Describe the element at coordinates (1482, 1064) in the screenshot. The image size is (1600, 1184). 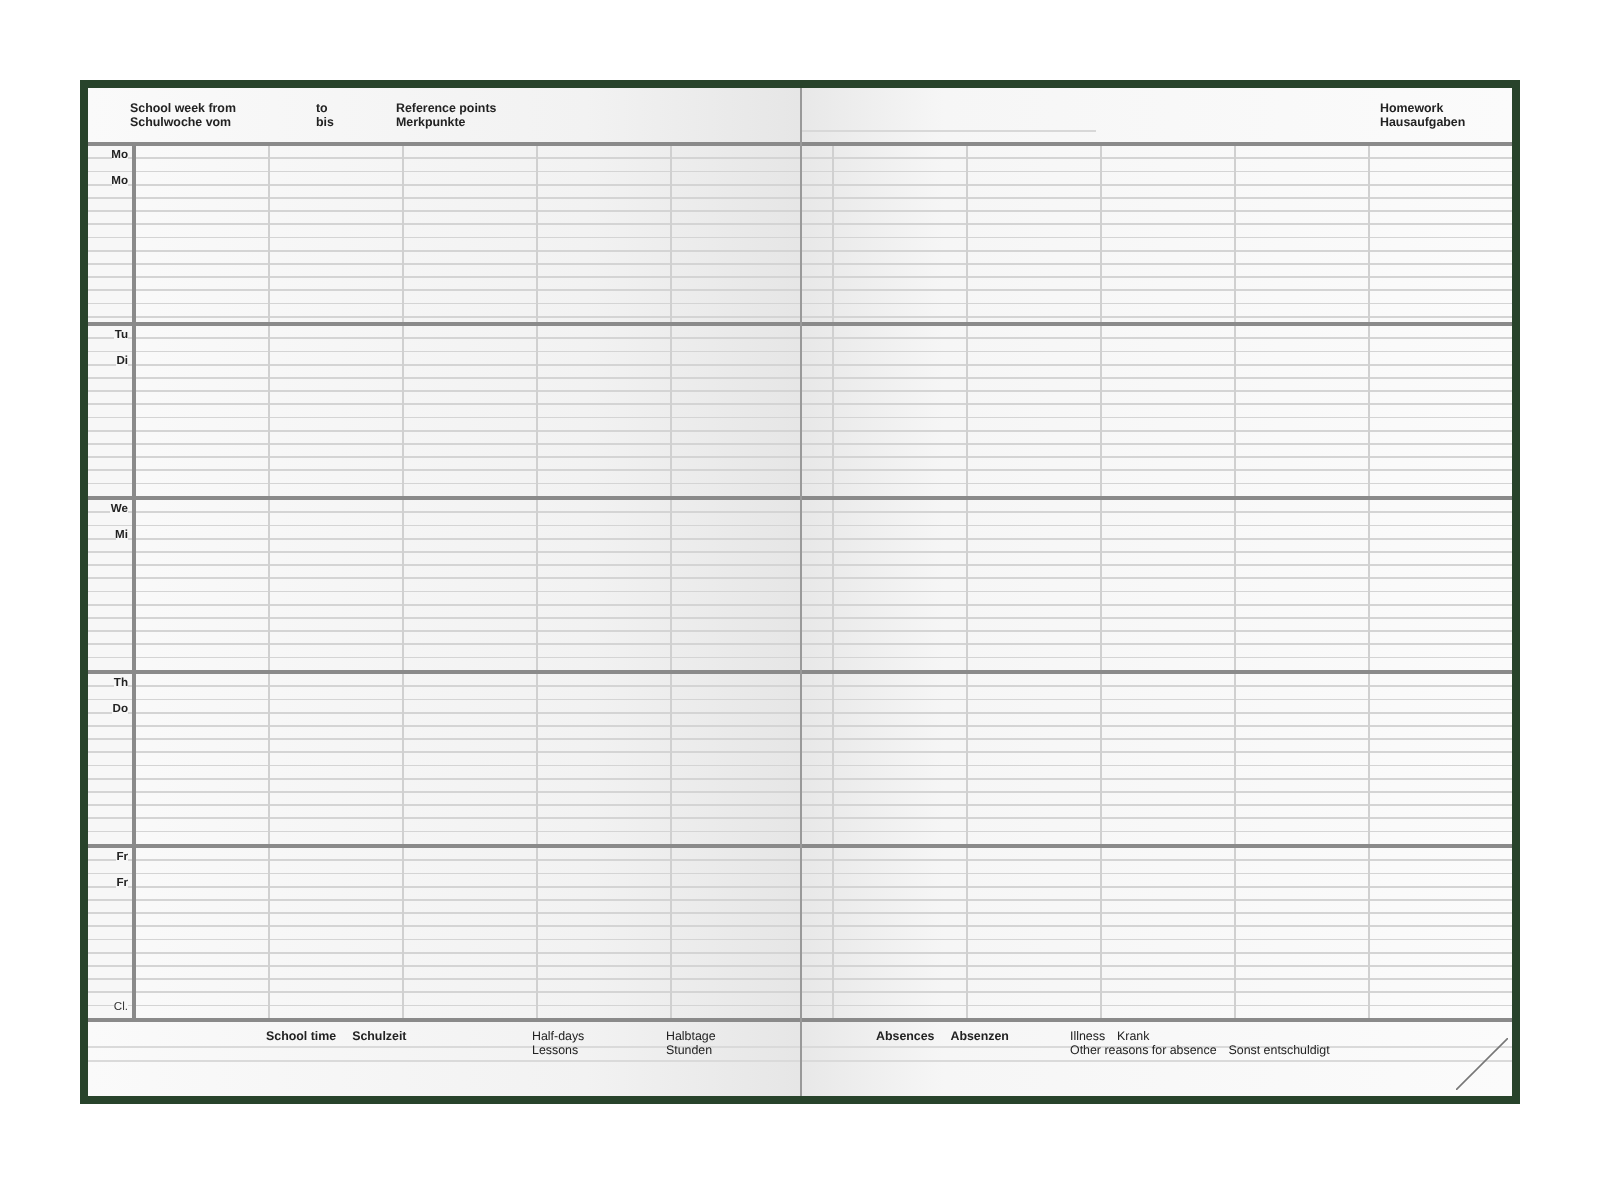
I see `corner-line-icon` at that location.